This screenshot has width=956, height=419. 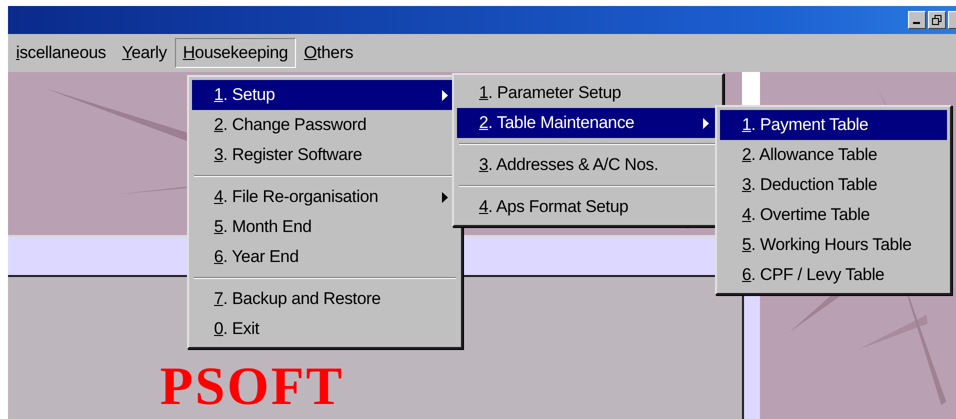 I want to click on restore-button, so click(x=937, y=20).